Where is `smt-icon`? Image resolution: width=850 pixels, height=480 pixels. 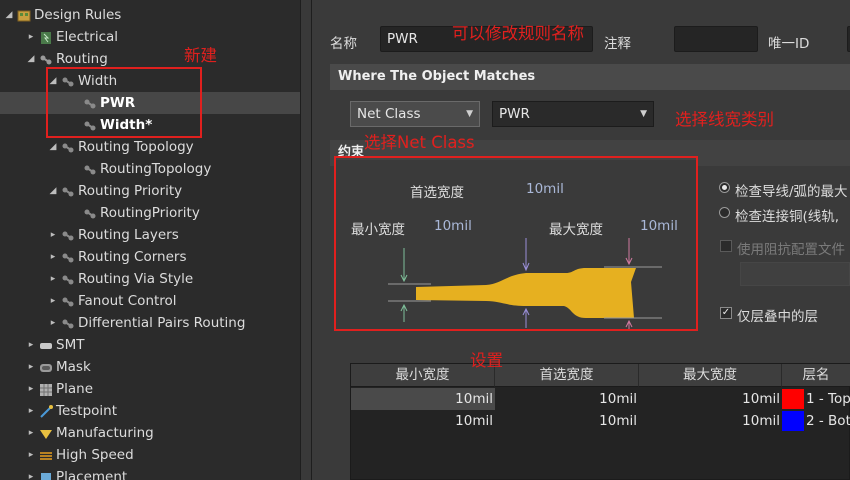
smt-icon is located at coordinates (46, 345).